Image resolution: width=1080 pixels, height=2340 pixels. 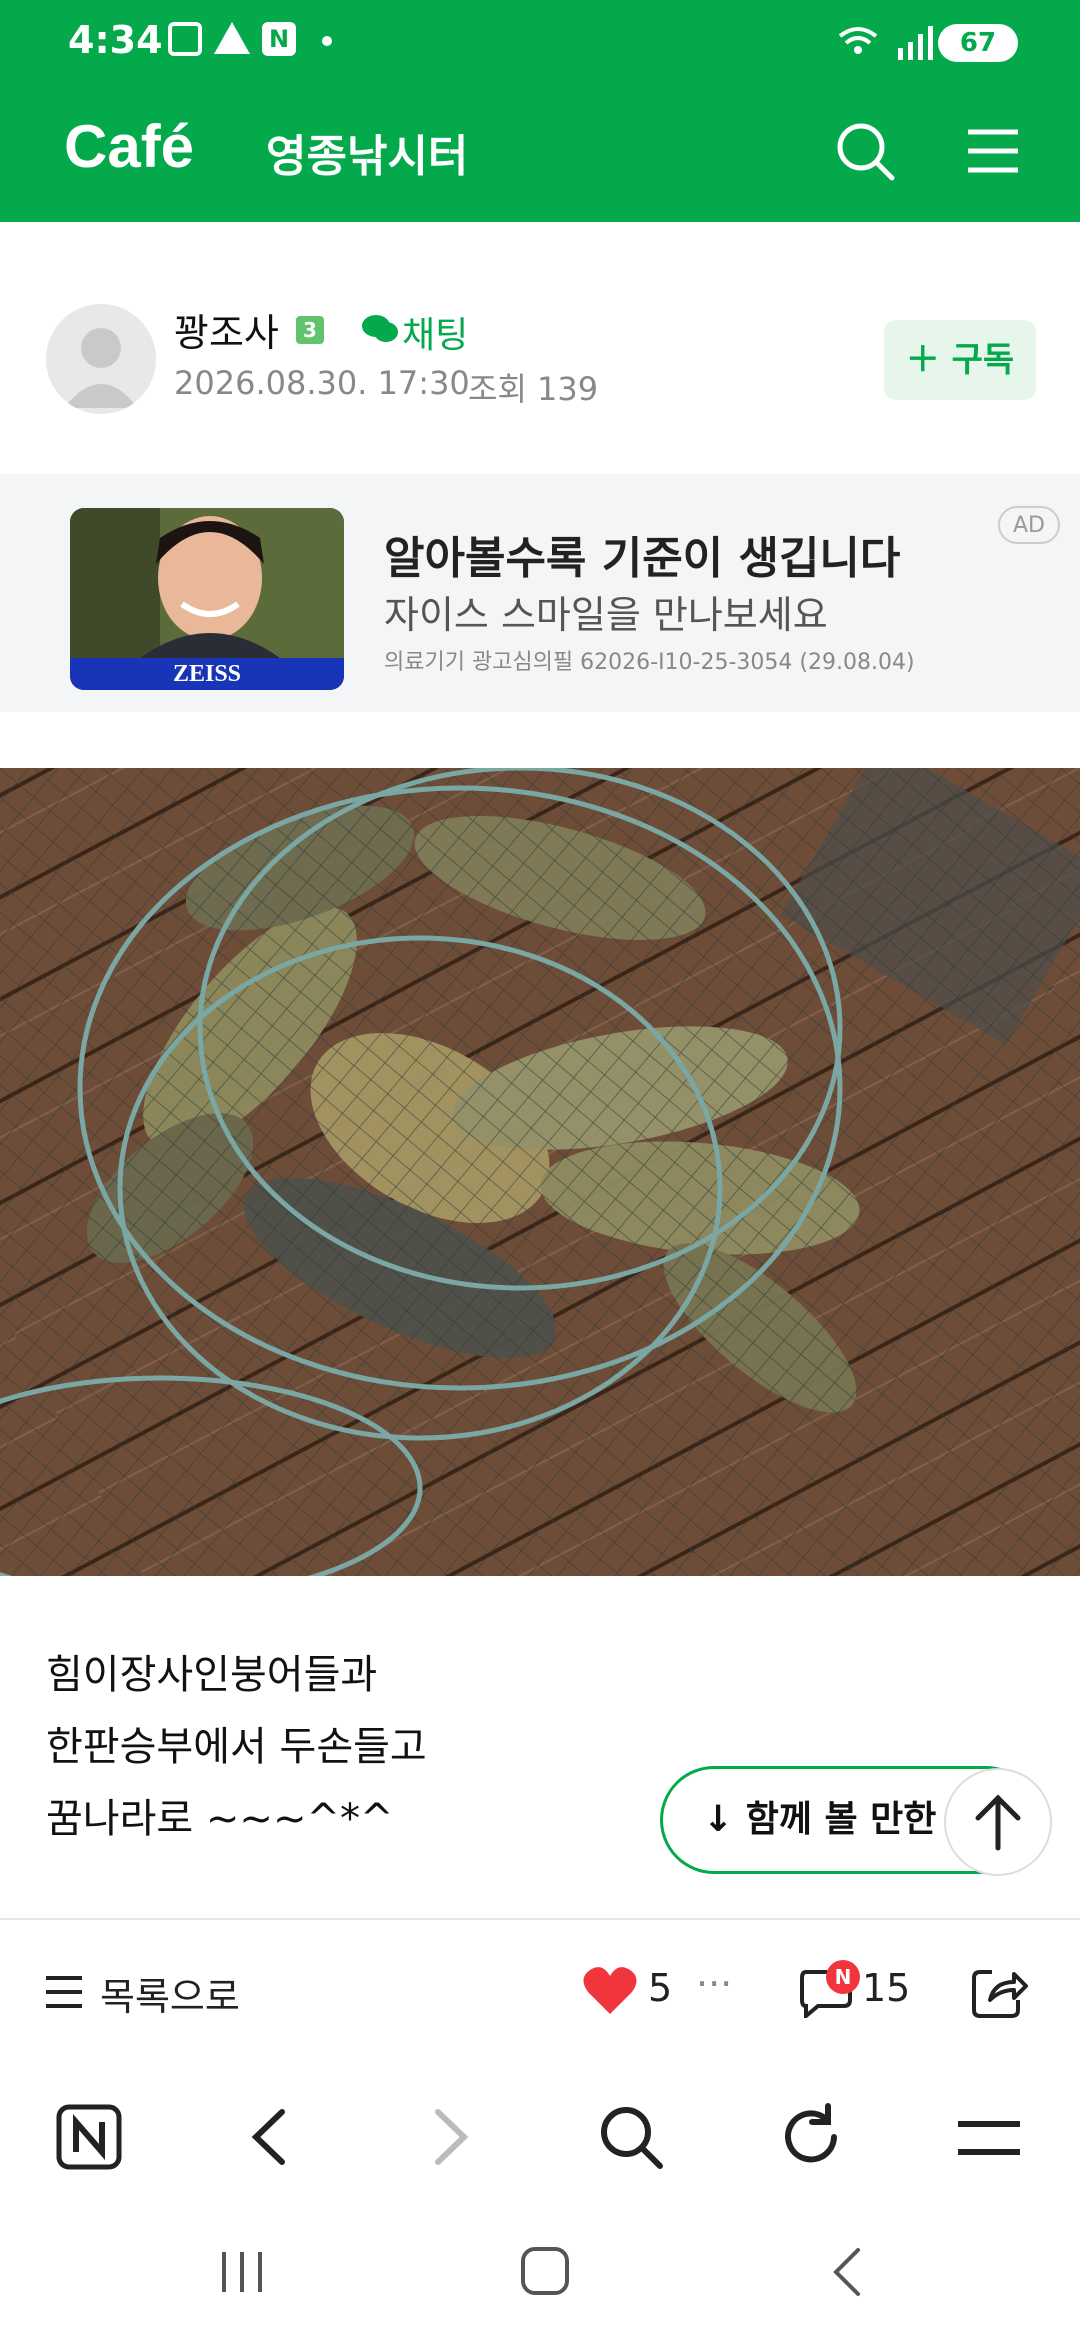 I want to click on chat-link: 채팅, so click(x=435, y=332).